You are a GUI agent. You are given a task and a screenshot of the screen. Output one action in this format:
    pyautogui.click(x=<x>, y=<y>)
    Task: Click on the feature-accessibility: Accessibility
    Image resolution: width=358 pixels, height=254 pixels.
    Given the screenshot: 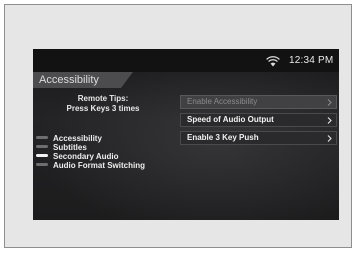 What is the action you would take?
    pyautogui.click(x=90, y=138)
    